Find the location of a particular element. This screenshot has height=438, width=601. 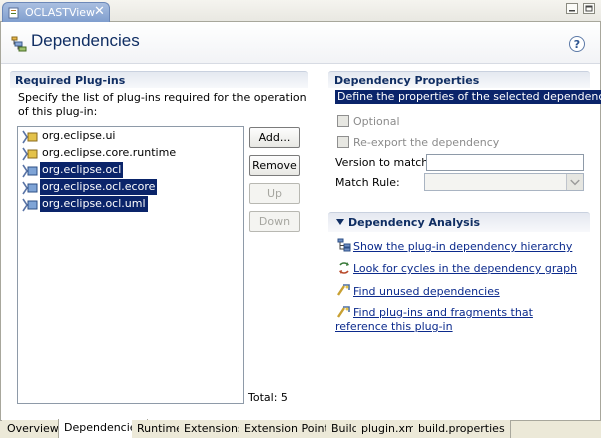

dependency-properties-title: Dependency Properties is located at coordinates (407, 80).